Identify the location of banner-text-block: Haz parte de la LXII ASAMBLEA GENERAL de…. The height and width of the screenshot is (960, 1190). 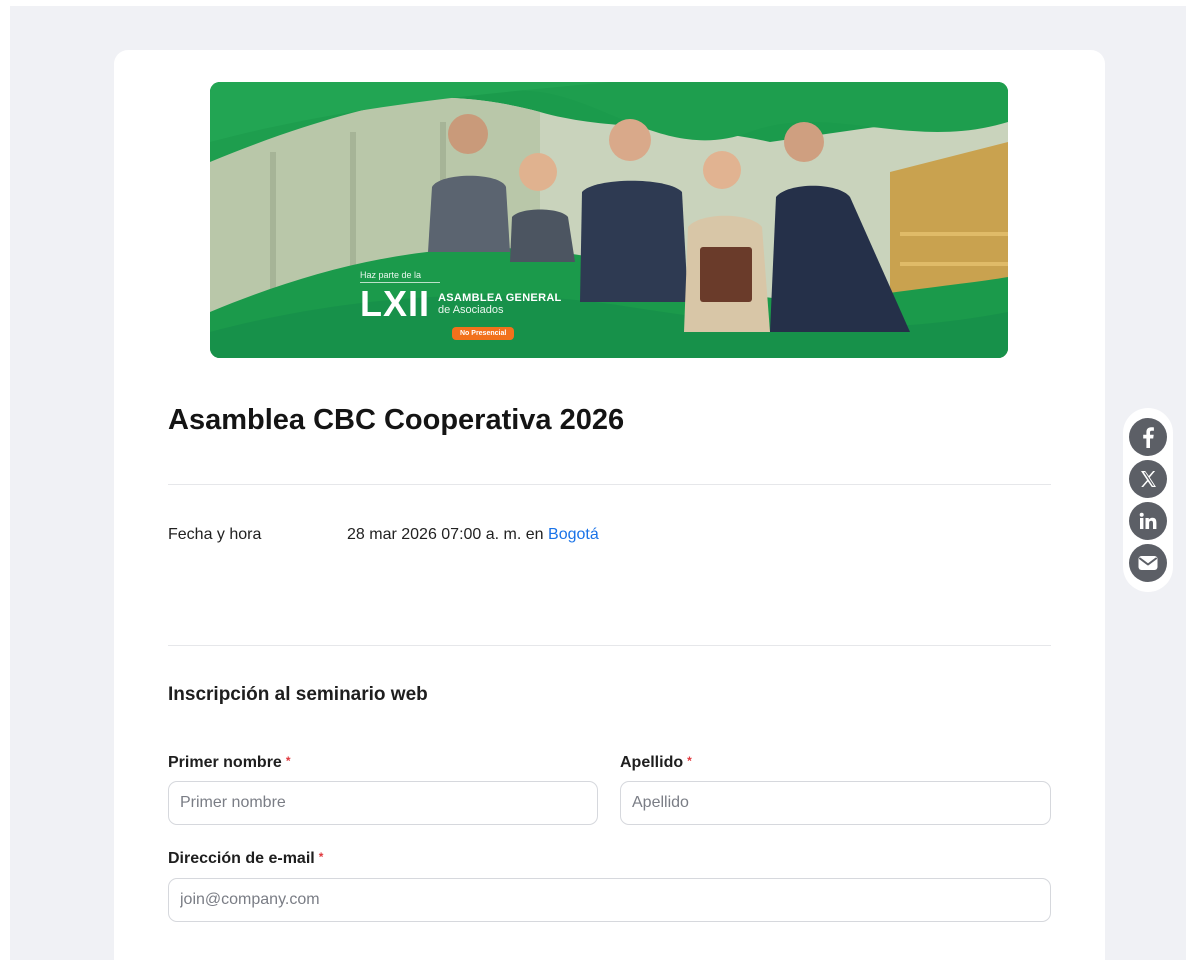
(461, 305).